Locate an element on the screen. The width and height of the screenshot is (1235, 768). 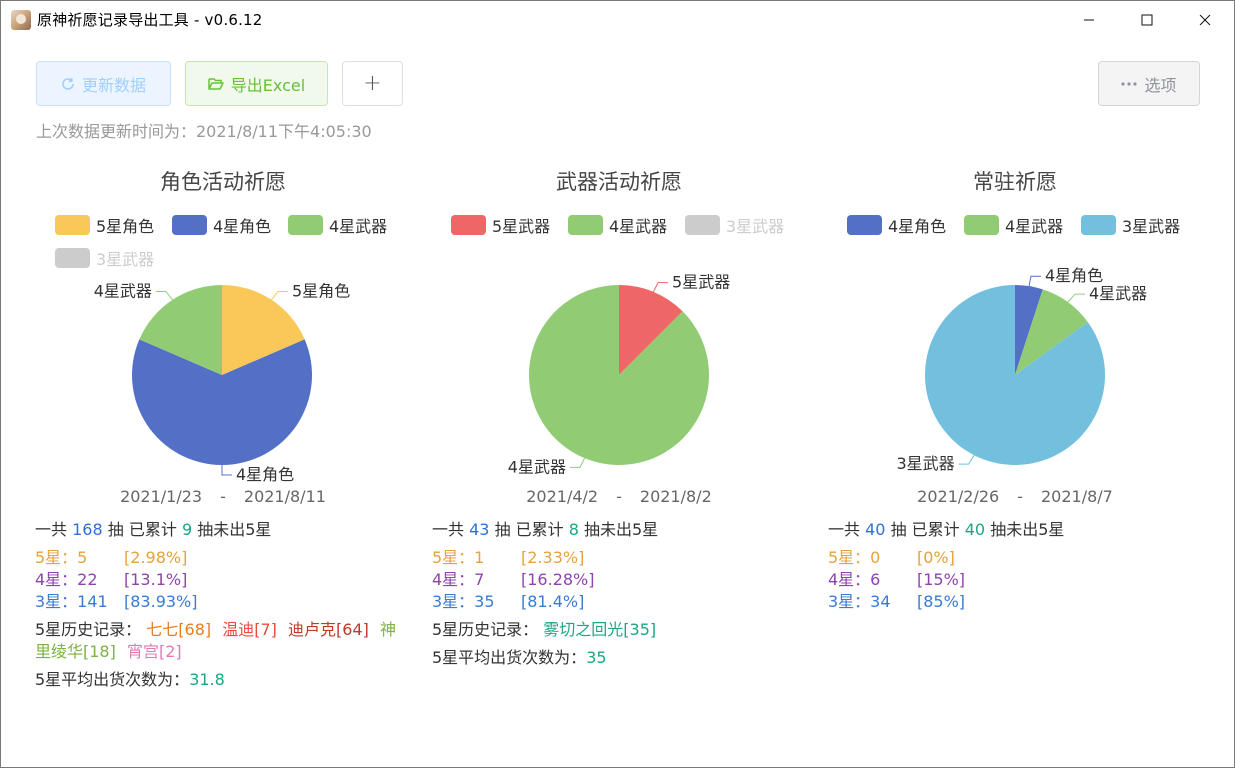
legend-item-5star-character: 5星角色 is located at coordinates (104, 225).